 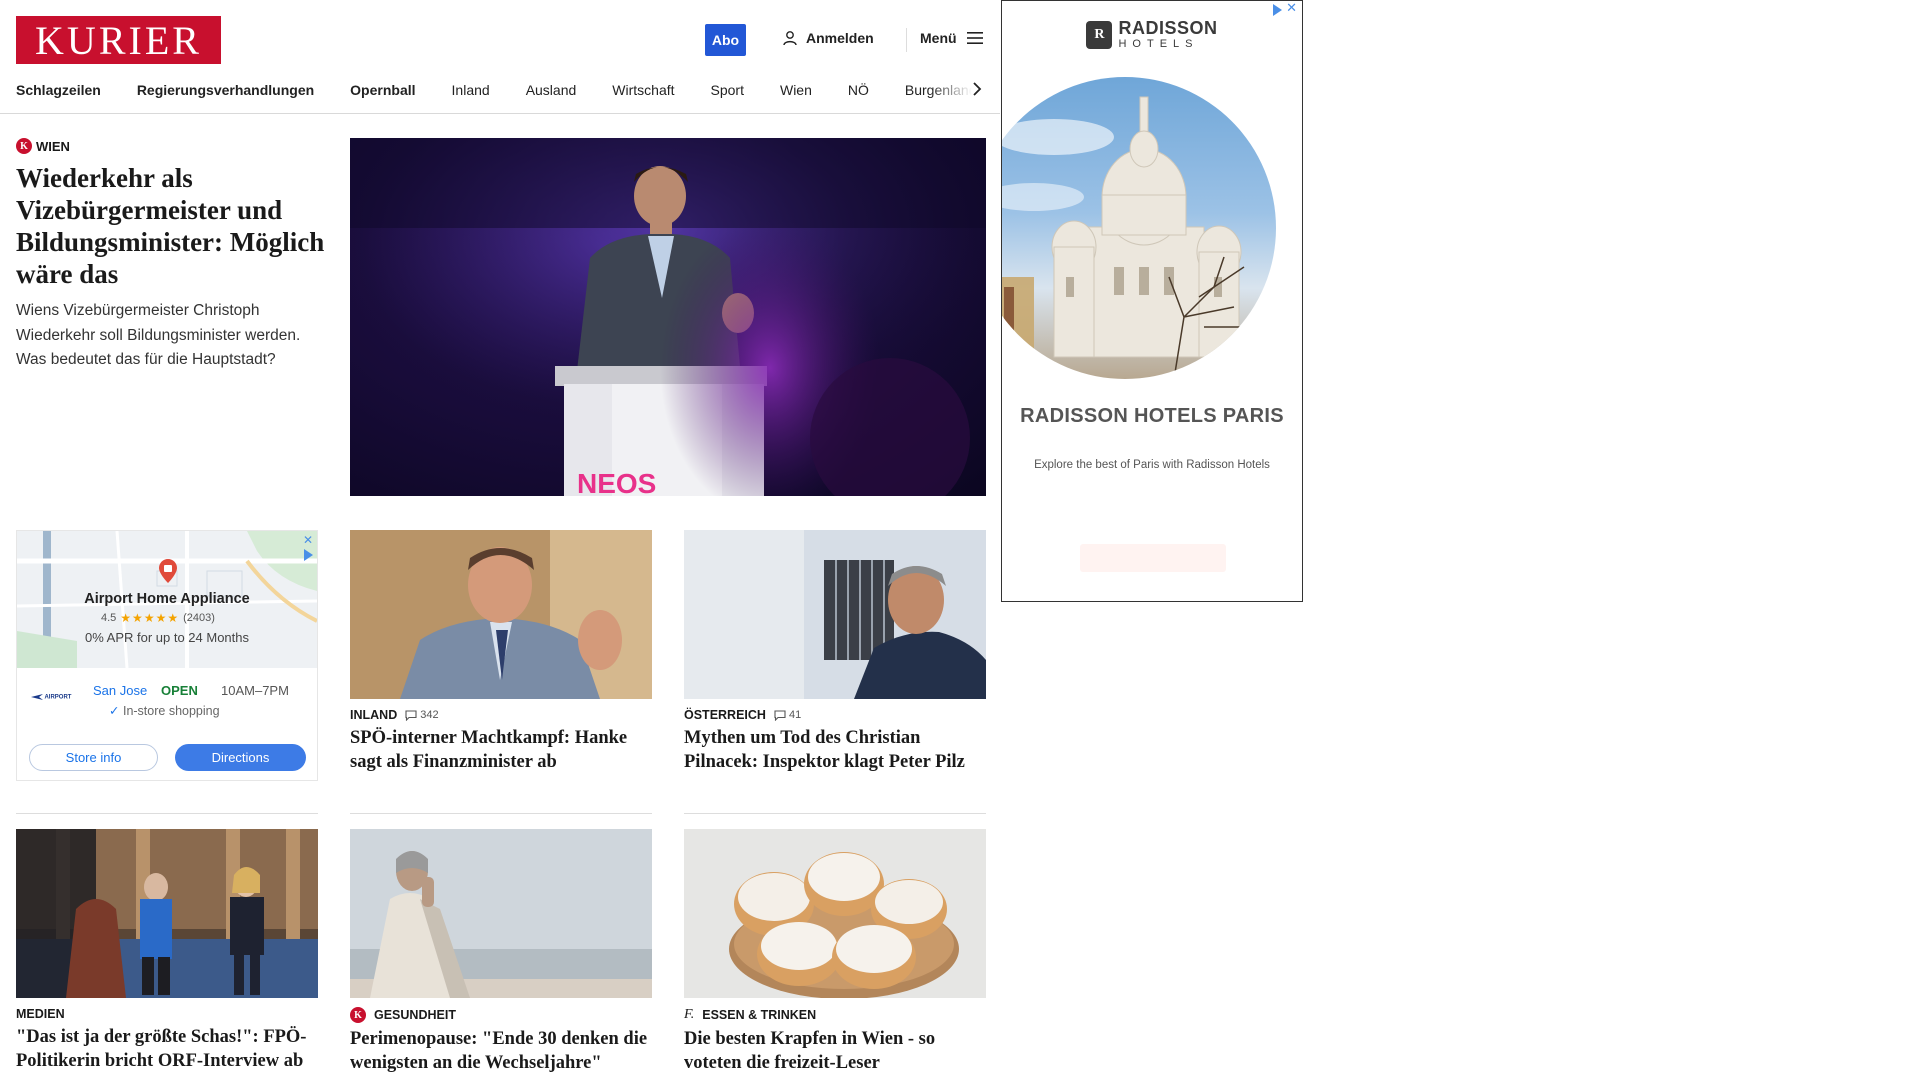 I want to click on hero-photo-illustration: NEOS, so click(x=668, y=317).